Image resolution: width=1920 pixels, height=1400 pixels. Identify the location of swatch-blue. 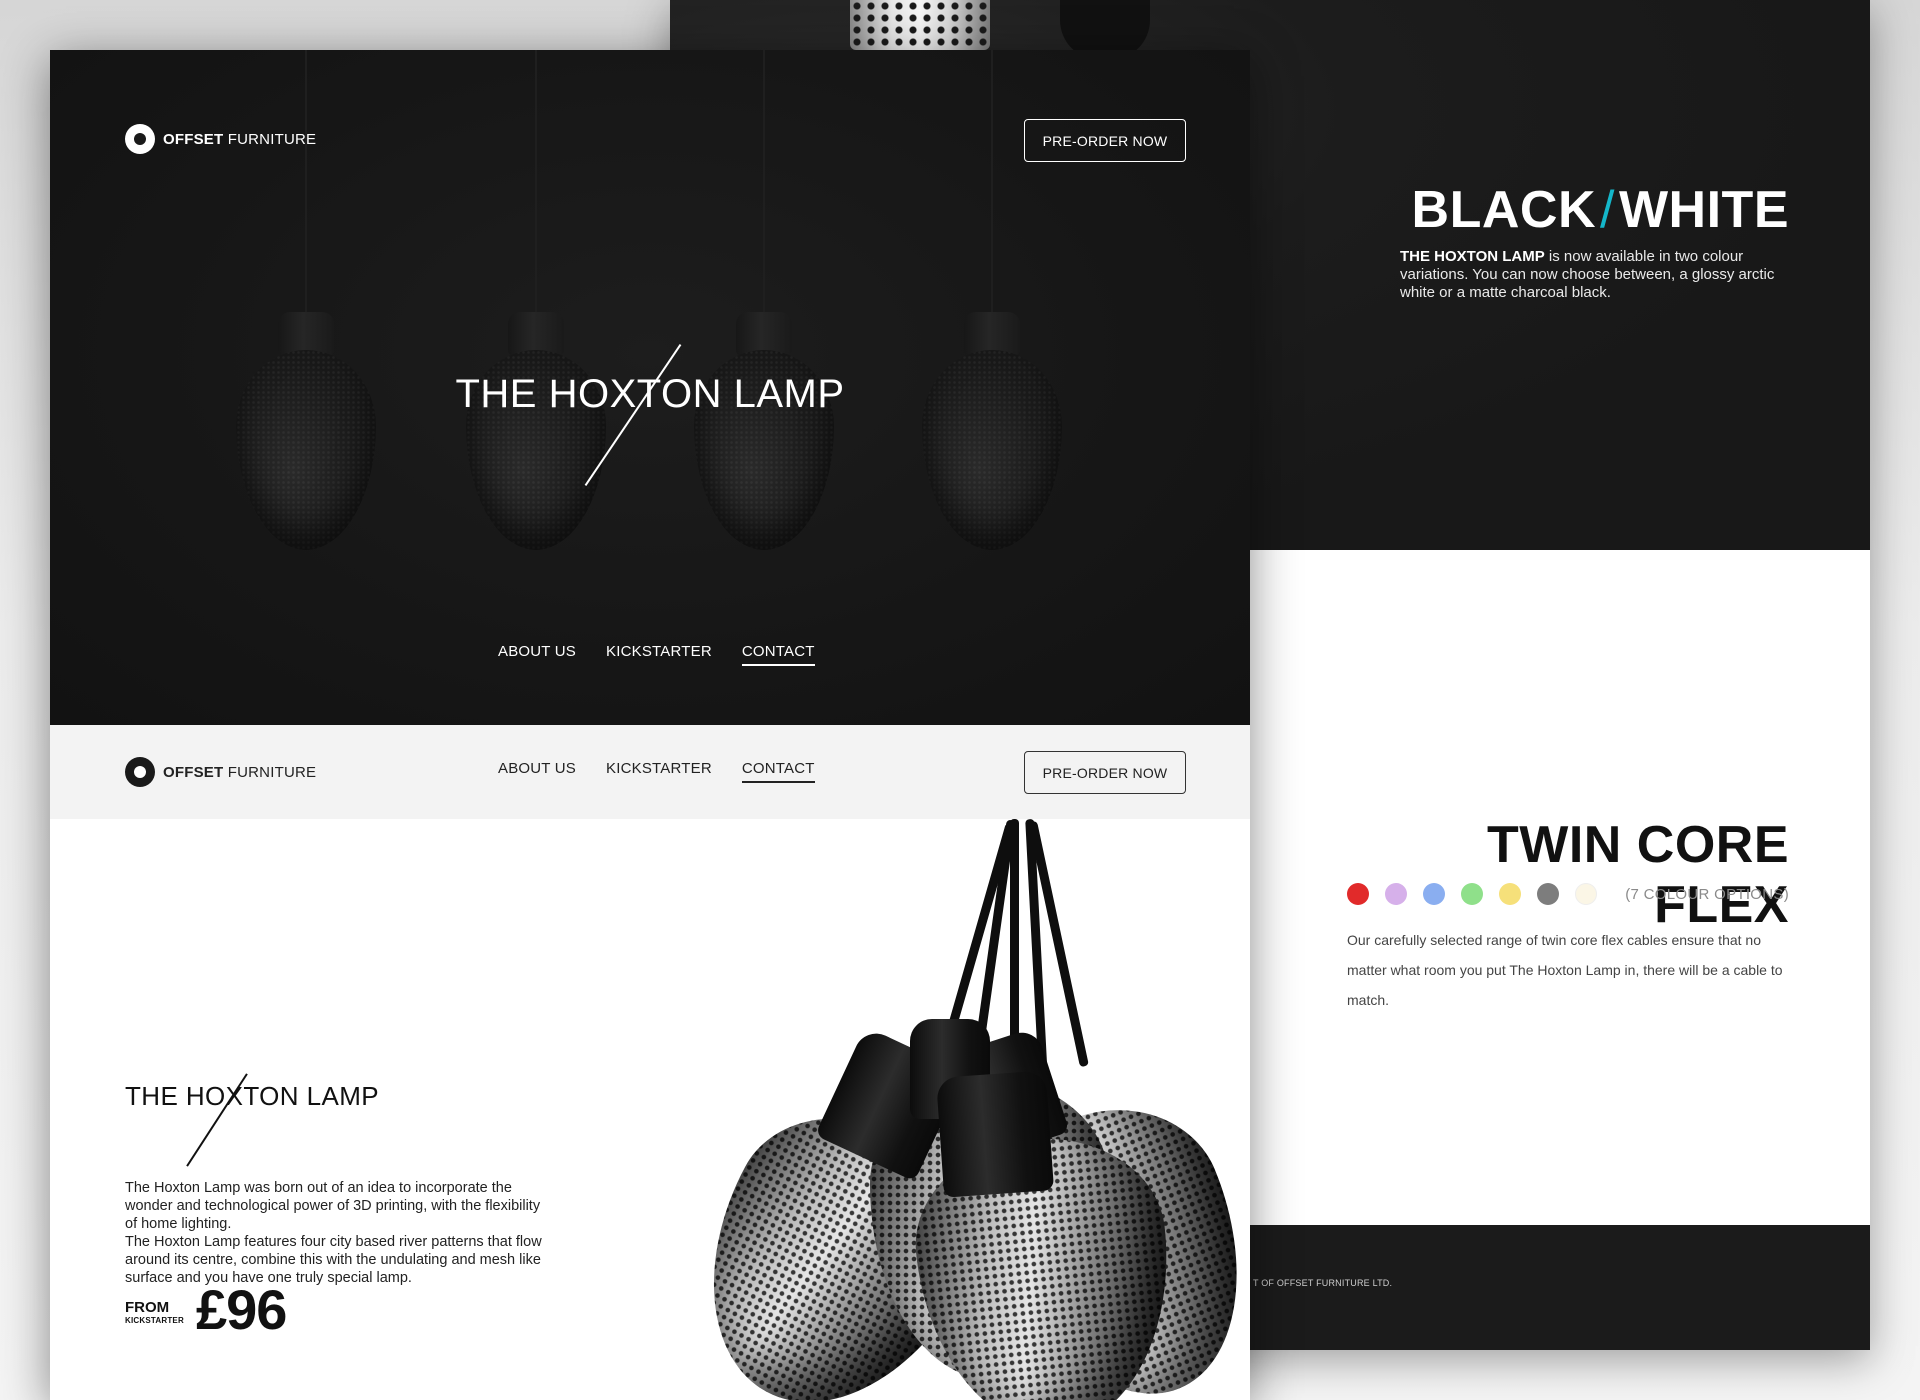
(1434, 894).